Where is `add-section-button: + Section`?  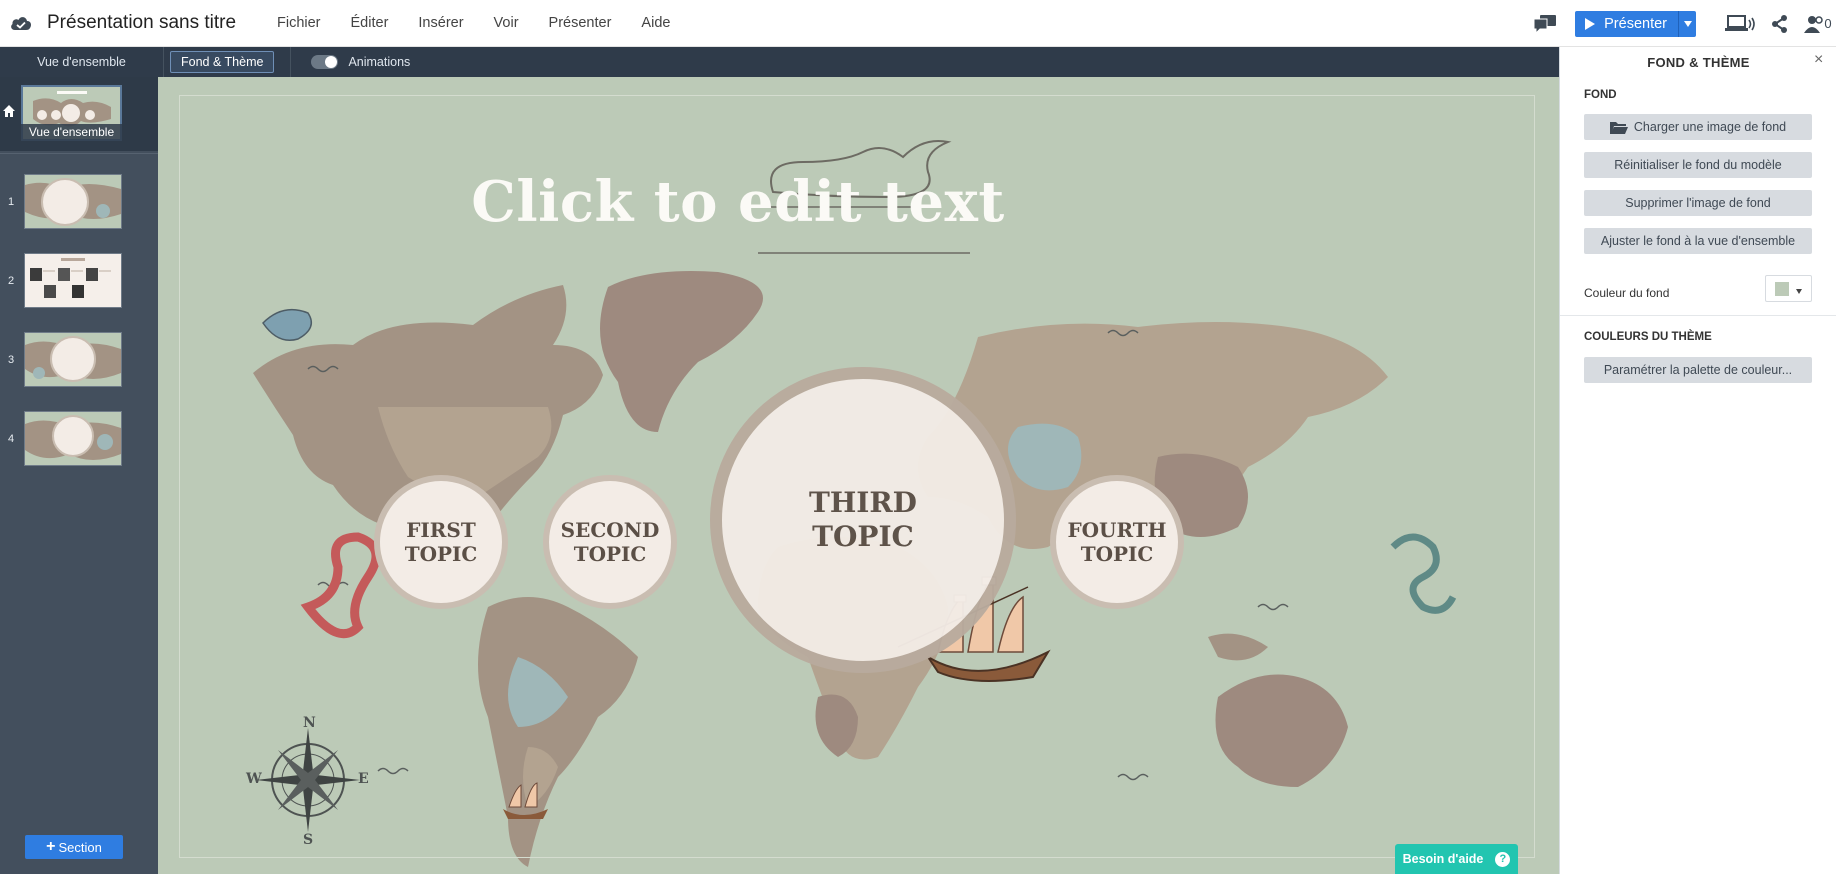
add-section-button: + Section is located at coordinates (74, 847).